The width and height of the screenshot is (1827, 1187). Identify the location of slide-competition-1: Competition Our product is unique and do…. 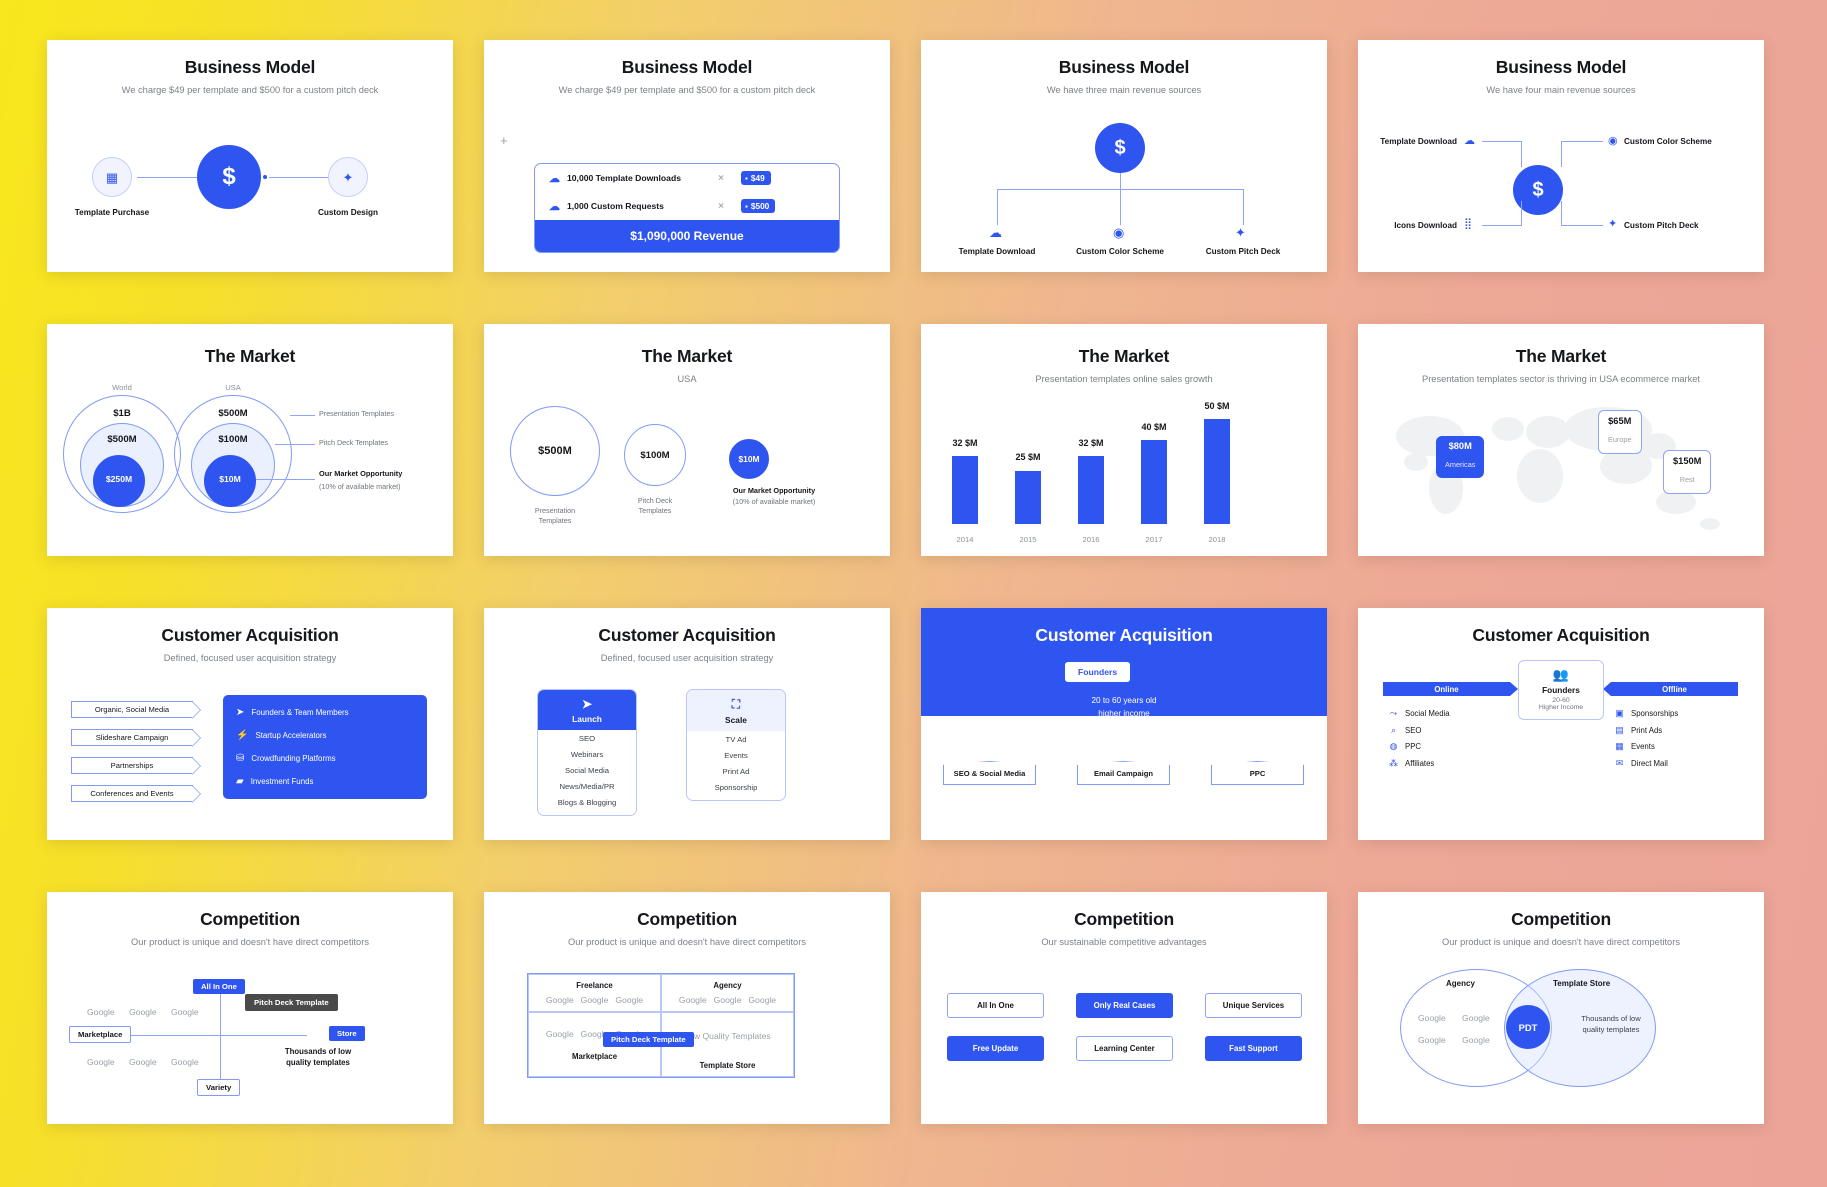
(250, 1008).